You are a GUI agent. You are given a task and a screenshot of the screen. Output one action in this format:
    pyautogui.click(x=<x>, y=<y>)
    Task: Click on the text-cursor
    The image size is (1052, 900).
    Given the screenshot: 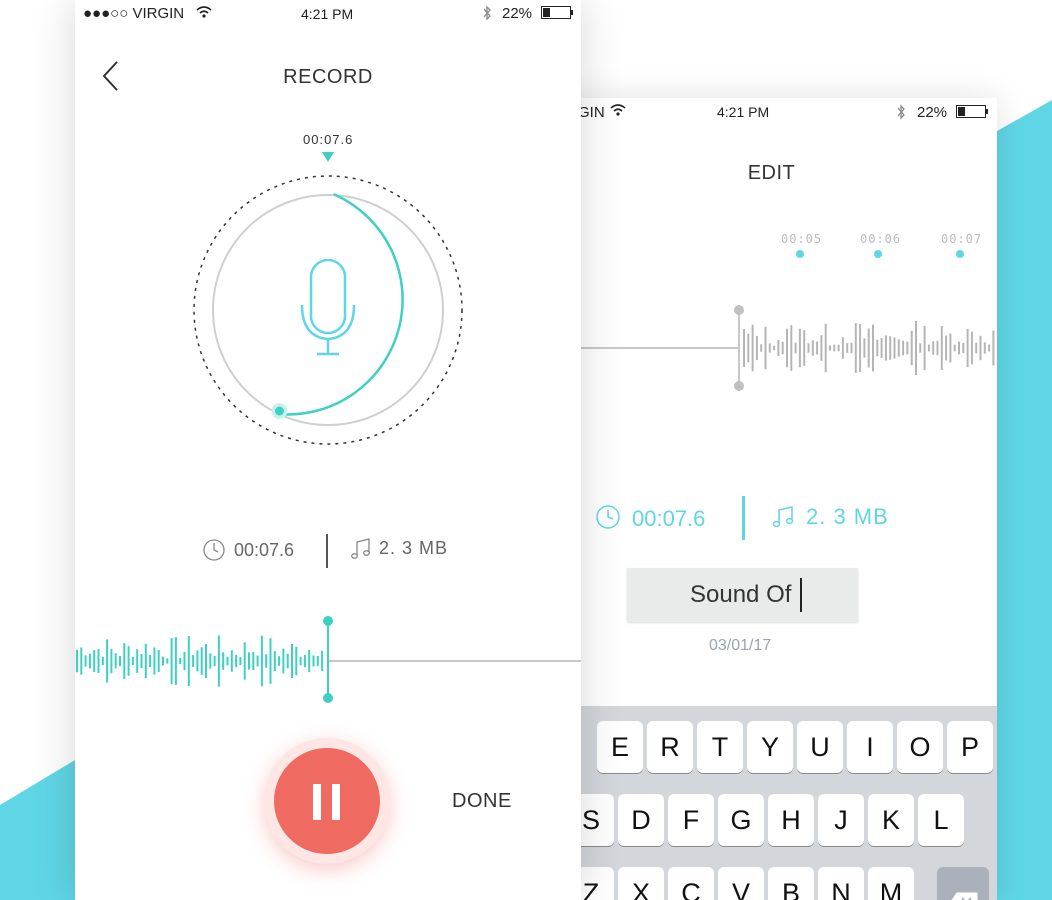 What is the action you would take?
    pyautogui.click(x=801, y=595)
    